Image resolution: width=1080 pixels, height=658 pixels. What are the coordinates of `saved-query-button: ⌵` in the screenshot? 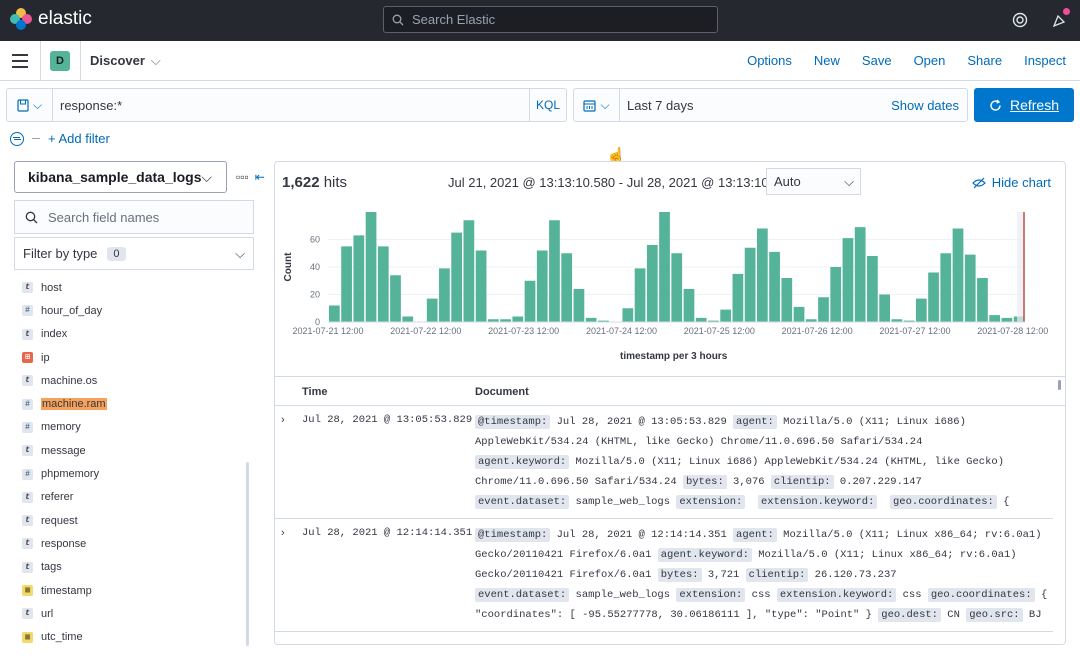 It's located at (30, 105).